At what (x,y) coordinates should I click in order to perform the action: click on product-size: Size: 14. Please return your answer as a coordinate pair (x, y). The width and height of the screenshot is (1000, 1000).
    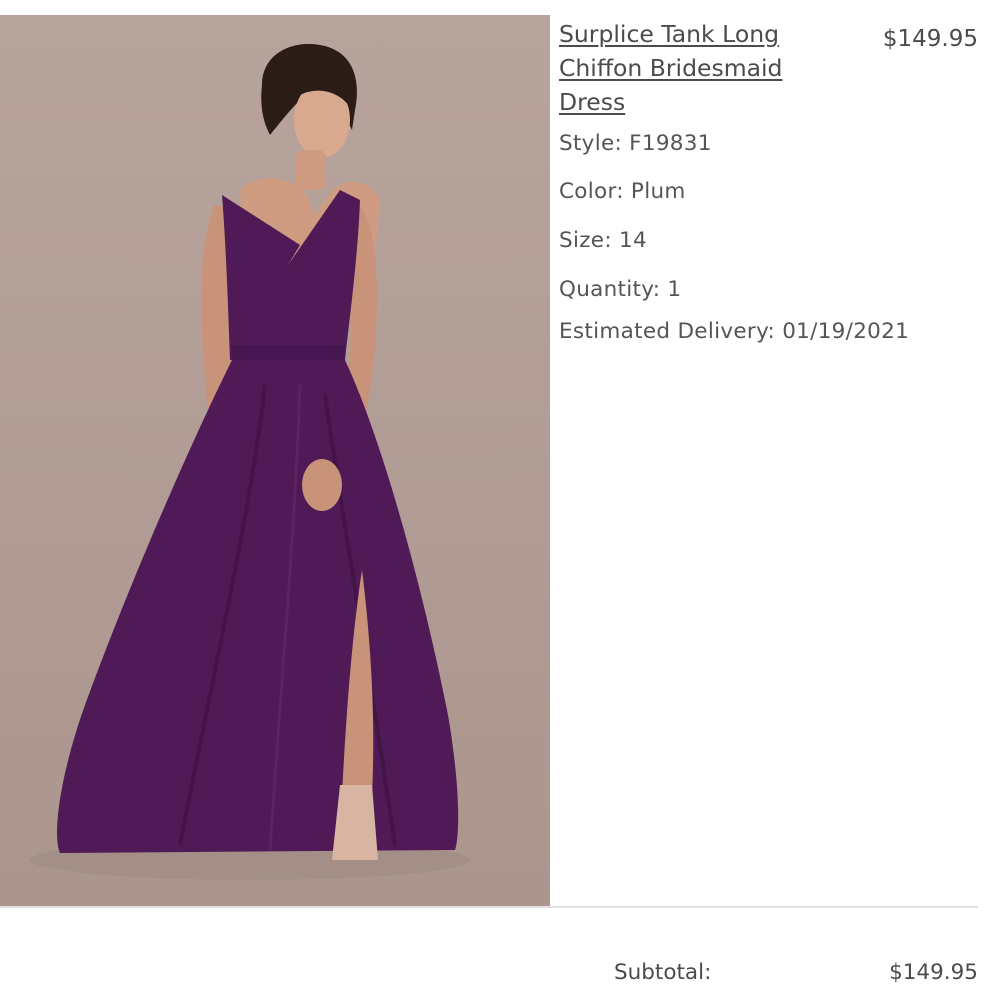
    Looking at the image, I should click on (603, 240).